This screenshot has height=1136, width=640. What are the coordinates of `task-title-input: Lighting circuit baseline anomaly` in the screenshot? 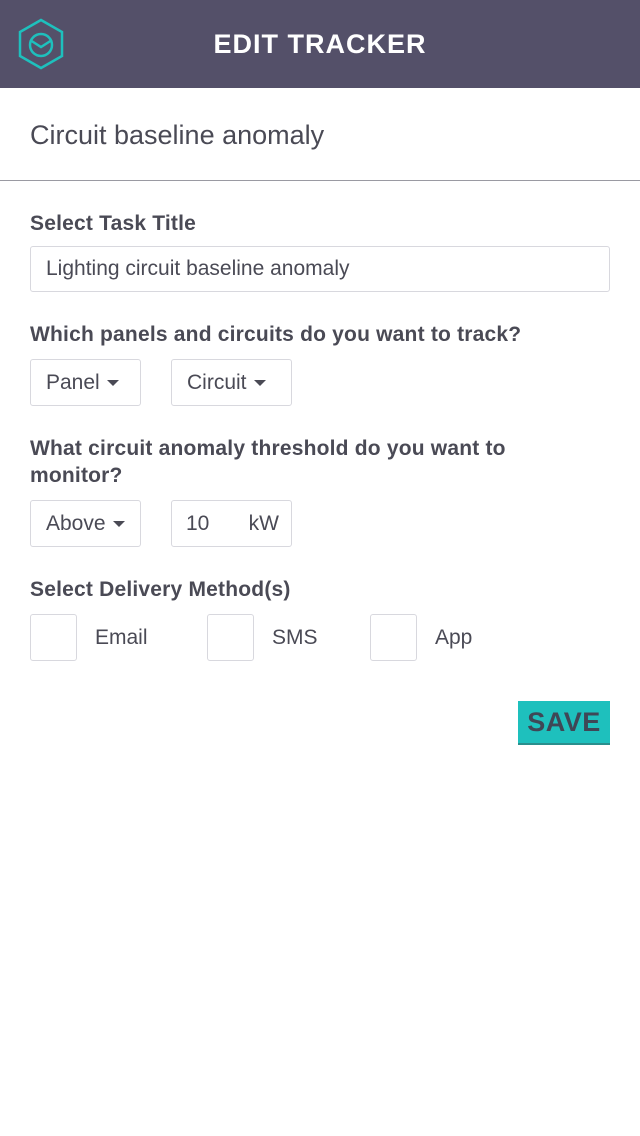 It's located at (320, 269).